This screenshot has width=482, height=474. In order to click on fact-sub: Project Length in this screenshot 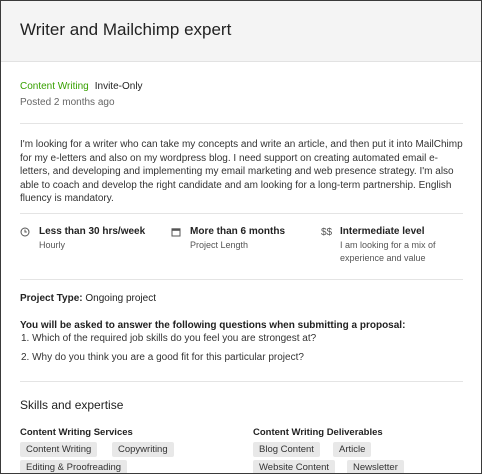, I will do `click(219, 245)`.